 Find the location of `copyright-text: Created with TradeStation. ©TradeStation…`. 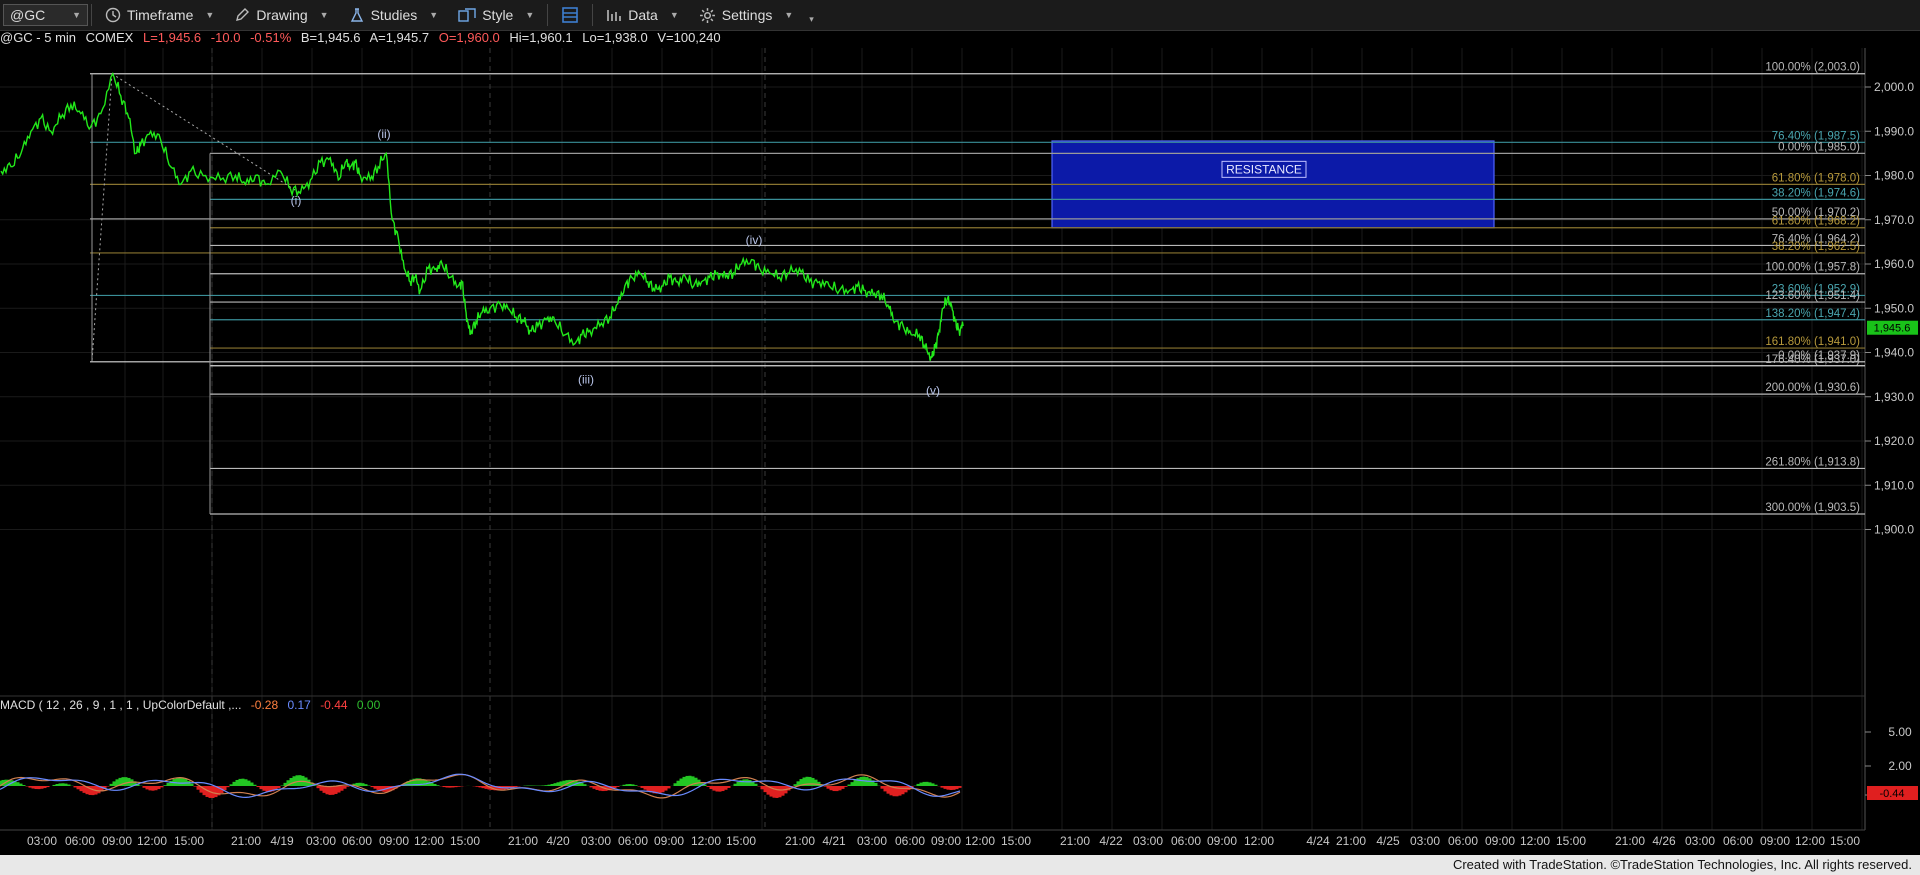

copyright-text: Created with TradeStation. ©TradeStation… is located at coordinates (1682, 864).